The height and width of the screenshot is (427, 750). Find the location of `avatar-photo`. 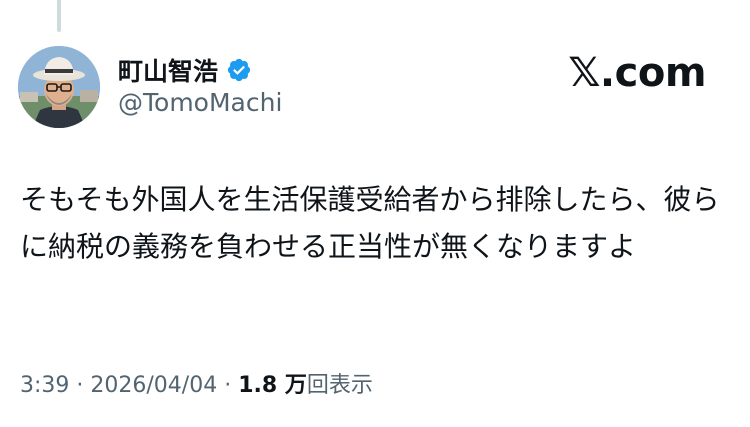

avatar-photo is located at coordinates (59, 87).